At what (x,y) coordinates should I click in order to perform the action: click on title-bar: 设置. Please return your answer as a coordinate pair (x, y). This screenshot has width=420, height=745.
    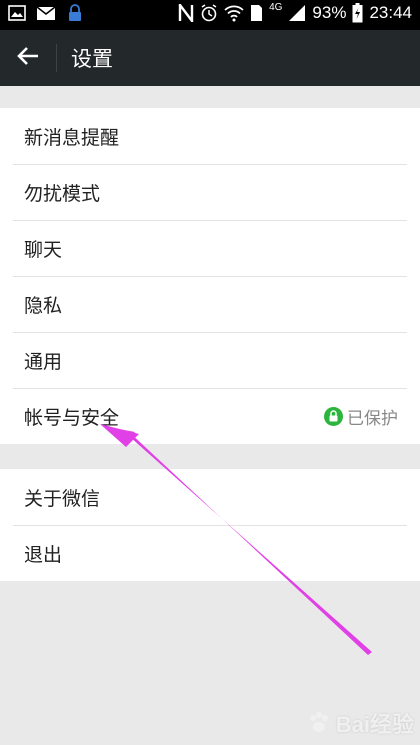
    Looking at the image, I should click on (210, 58).